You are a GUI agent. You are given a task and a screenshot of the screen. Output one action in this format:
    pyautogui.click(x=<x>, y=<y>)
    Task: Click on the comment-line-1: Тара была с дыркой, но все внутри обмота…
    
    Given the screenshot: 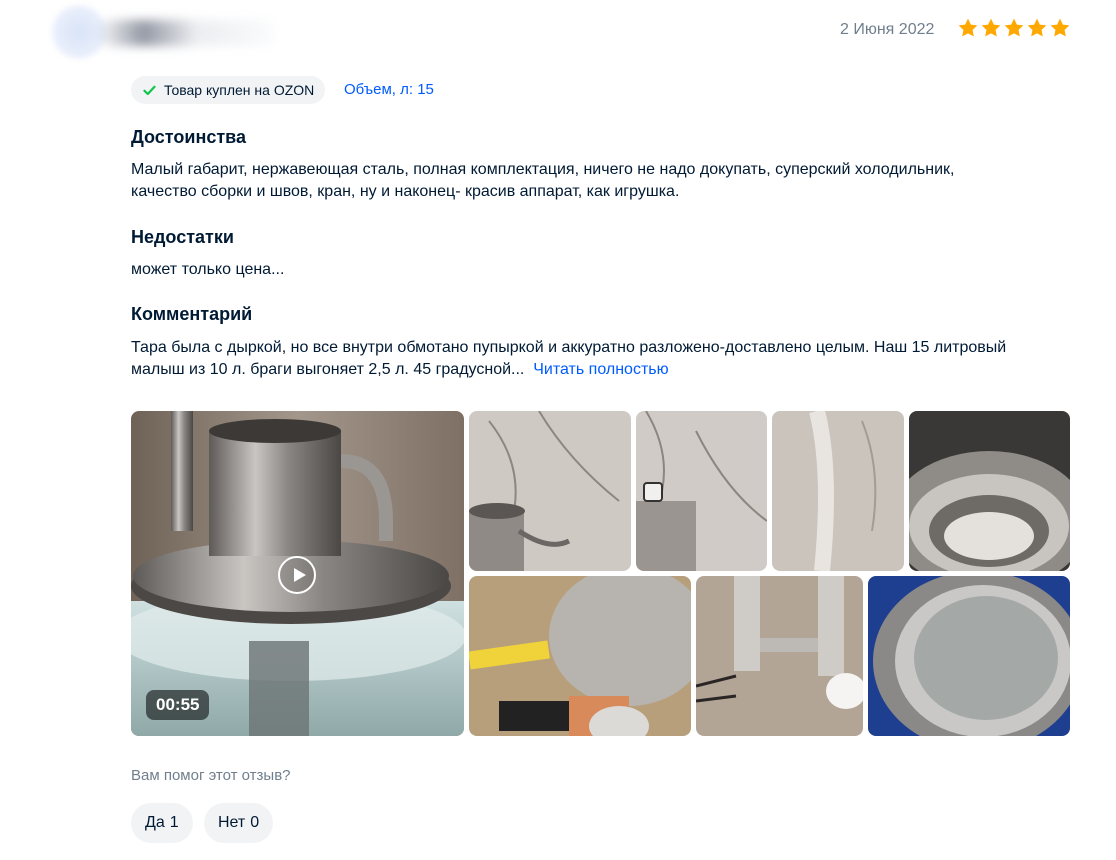 What is the action you would take?
    pyautogui.click(x=569, y=347)
    